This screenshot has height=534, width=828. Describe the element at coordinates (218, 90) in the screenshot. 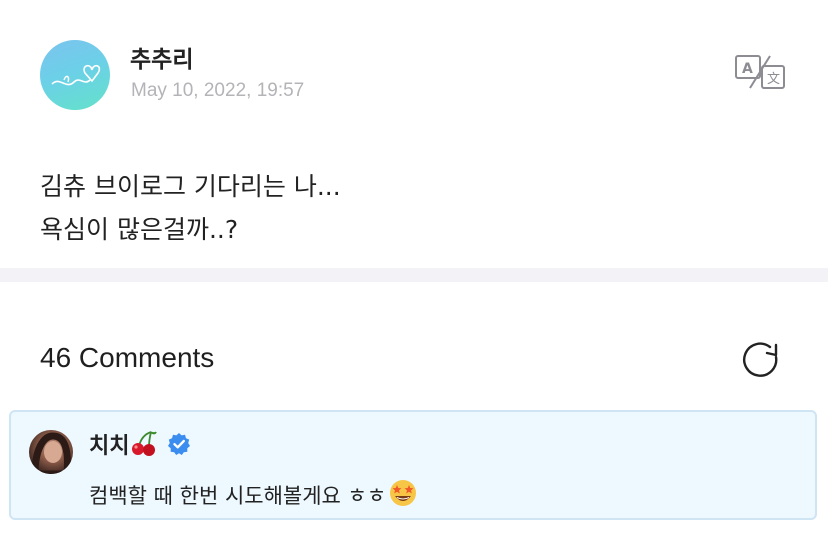

I see `post-date: May 10, 2022, 19:57` at that location.